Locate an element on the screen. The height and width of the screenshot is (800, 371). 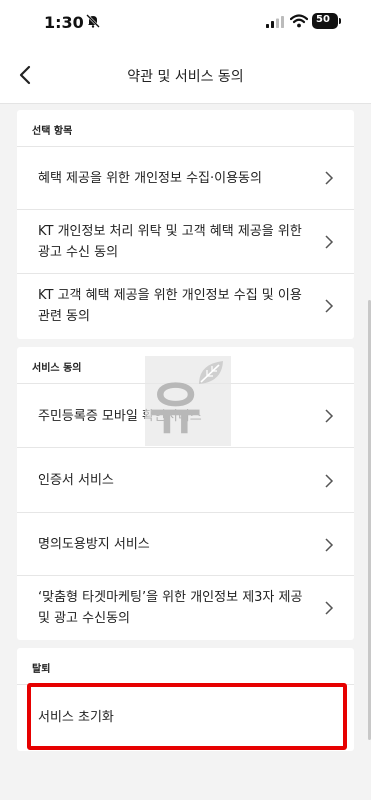
list-item-benefit-consent: 혜택 제공을 위한 개인정보 수집·이용동의 is located at coordinates (185, 178).